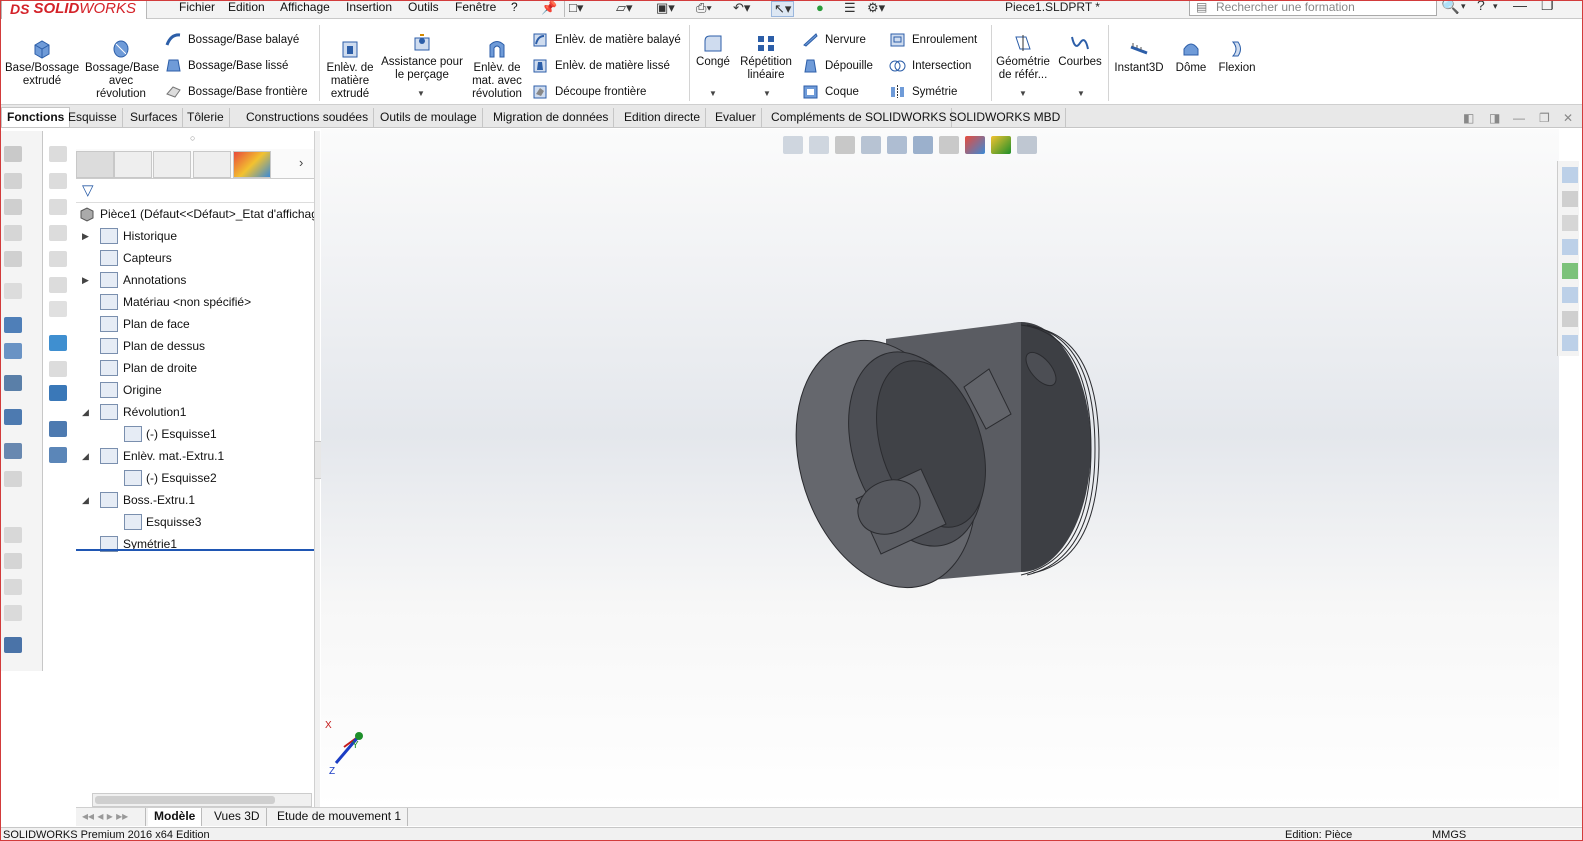 The width and height of the screenshot is (1583, 841). What do you see at coordinates (1450, 8) in the screenshot?
I see `search-icon: 🔍` at bounding box center [1450, 8].